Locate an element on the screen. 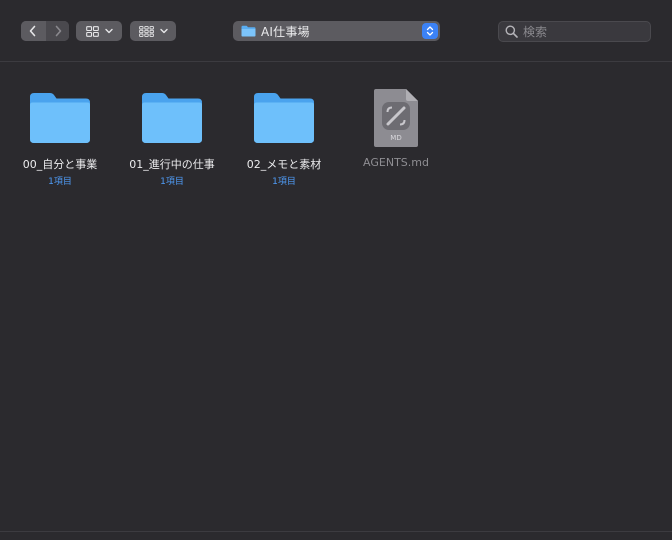  navigation-buttons is located at coordinates (45, 31).